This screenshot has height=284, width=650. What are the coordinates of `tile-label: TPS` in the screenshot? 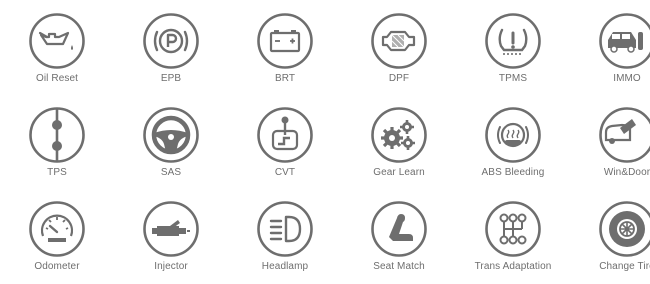 It's located at (57, 172).